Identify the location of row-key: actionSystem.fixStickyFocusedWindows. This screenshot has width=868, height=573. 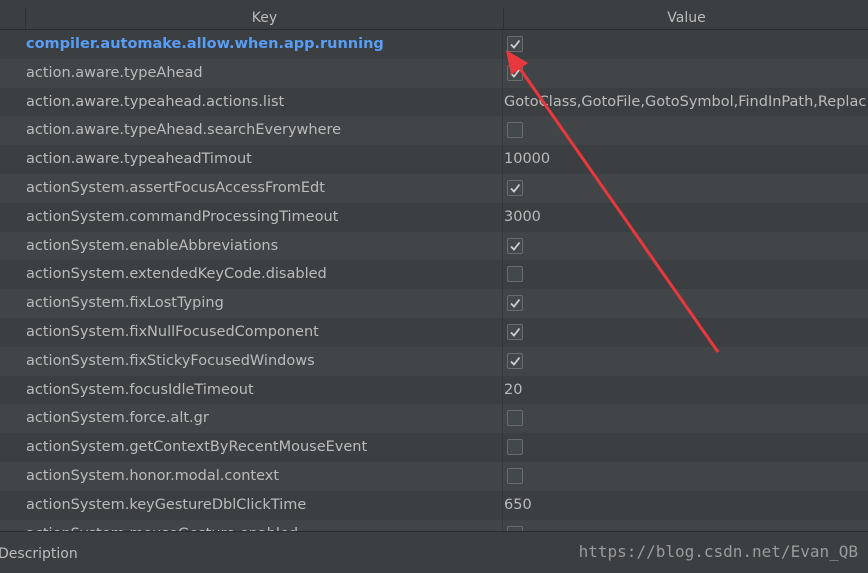
(170, 360).